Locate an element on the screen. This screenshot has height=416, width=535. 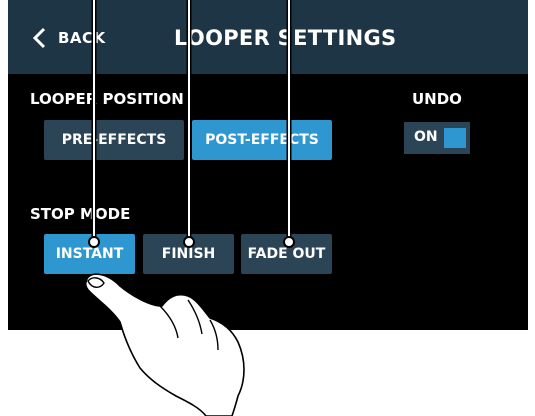
undo-toggle-knob is located at coordinates (455, 138).